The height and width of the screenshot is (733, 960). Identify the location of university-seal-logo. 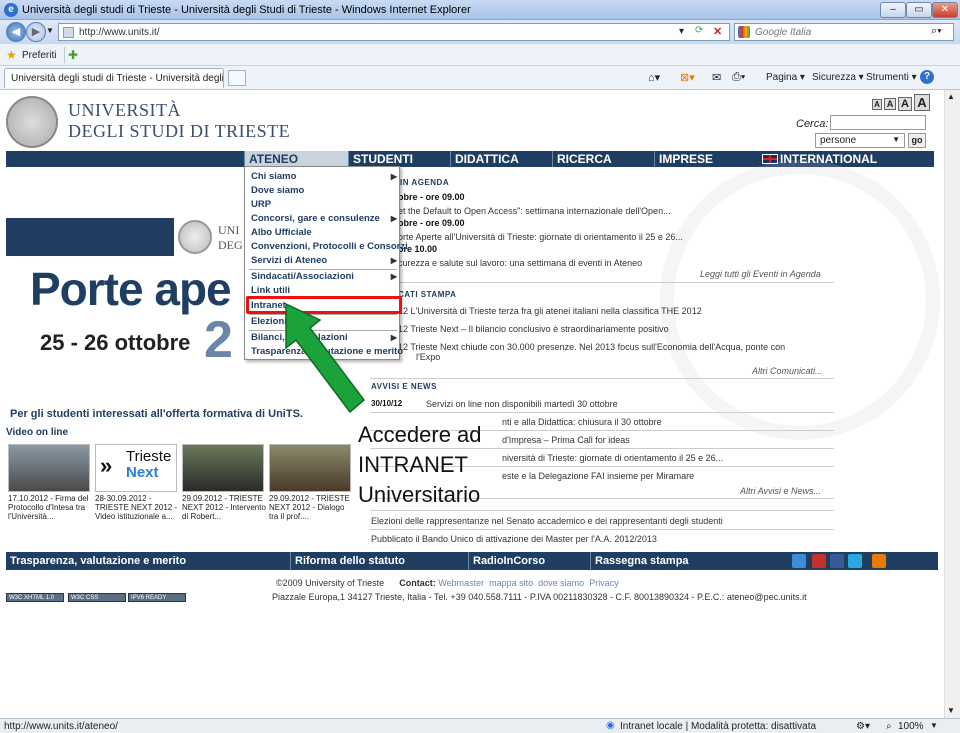
(32, 122).